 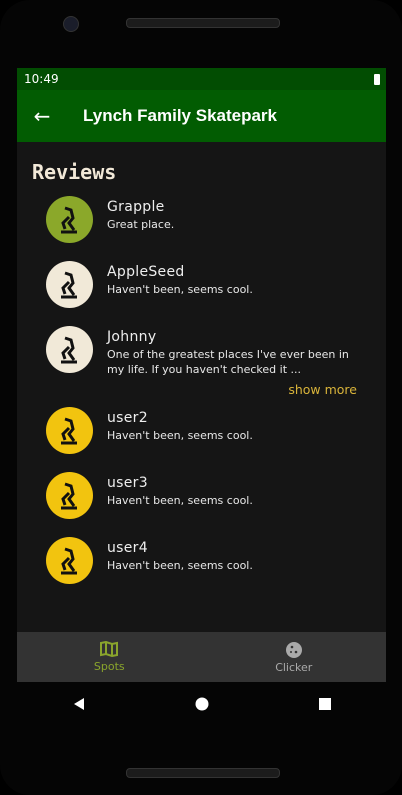 What do you see at coordinates (180, 115) in the screenshot?
I see `page-title: Lynch Family Skatepark` at bounding box center [180, 115].